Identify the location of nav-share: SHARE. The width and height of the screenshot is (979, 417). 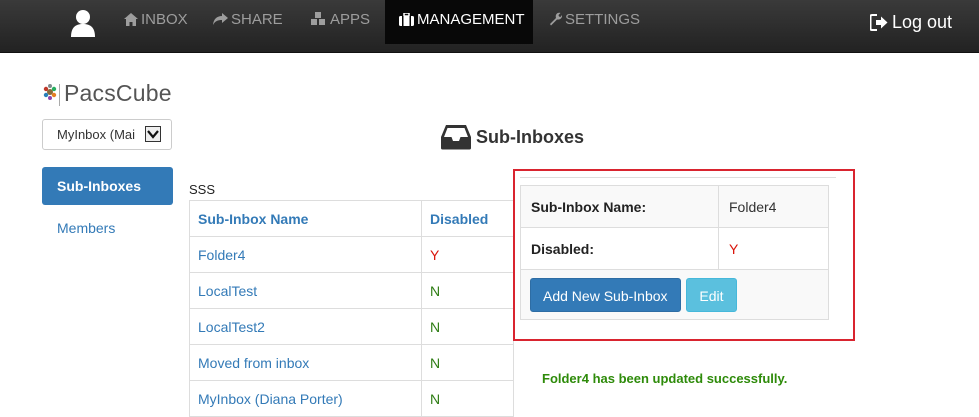
(248, 22).